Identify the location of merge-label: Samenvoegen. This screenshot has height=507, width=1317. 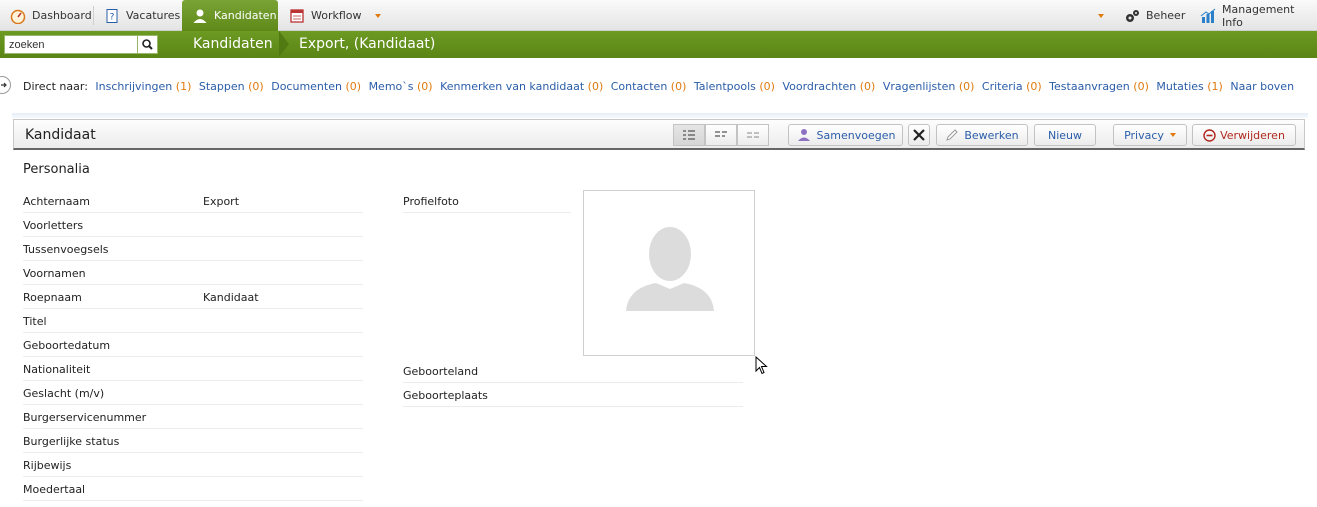
(856, 135).